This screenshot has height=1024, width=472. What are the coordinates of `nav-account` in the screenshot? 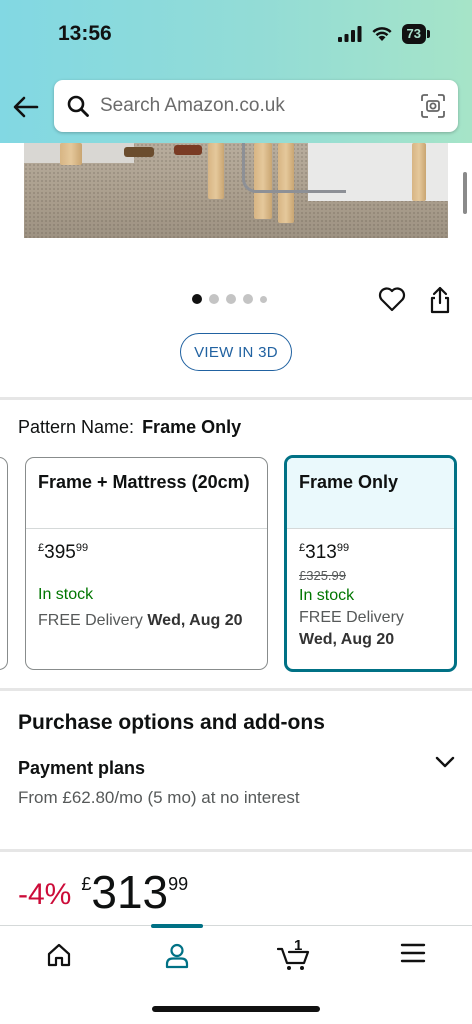 It's located at (177, 960).